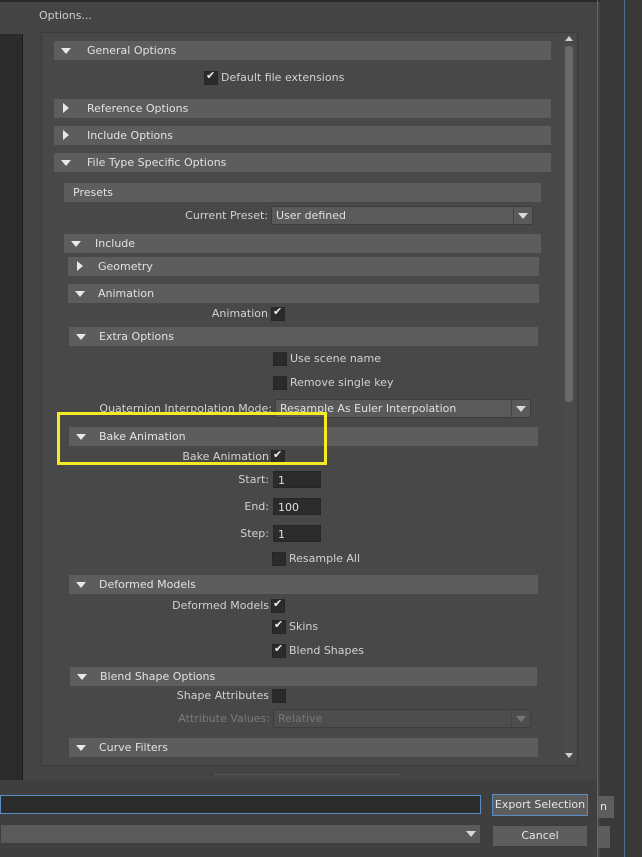  Describe the element at coordinates (158, 676) in the screenshot. I see `section-label: Blend Shape Options` at that location.